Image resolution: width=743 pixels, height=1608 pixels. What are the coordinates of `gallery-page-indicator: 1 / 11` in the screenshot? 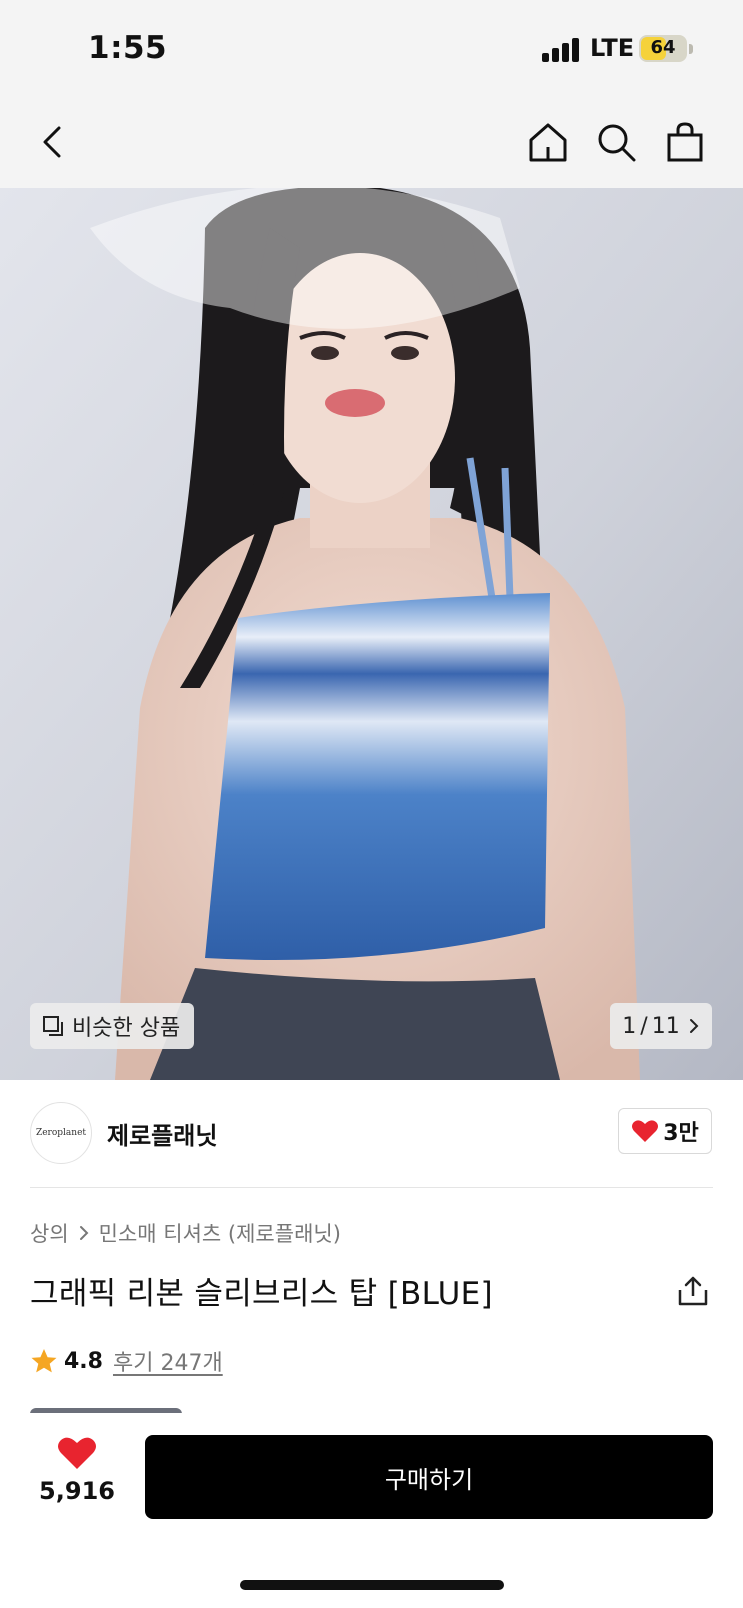 It's located at (661, 1026).